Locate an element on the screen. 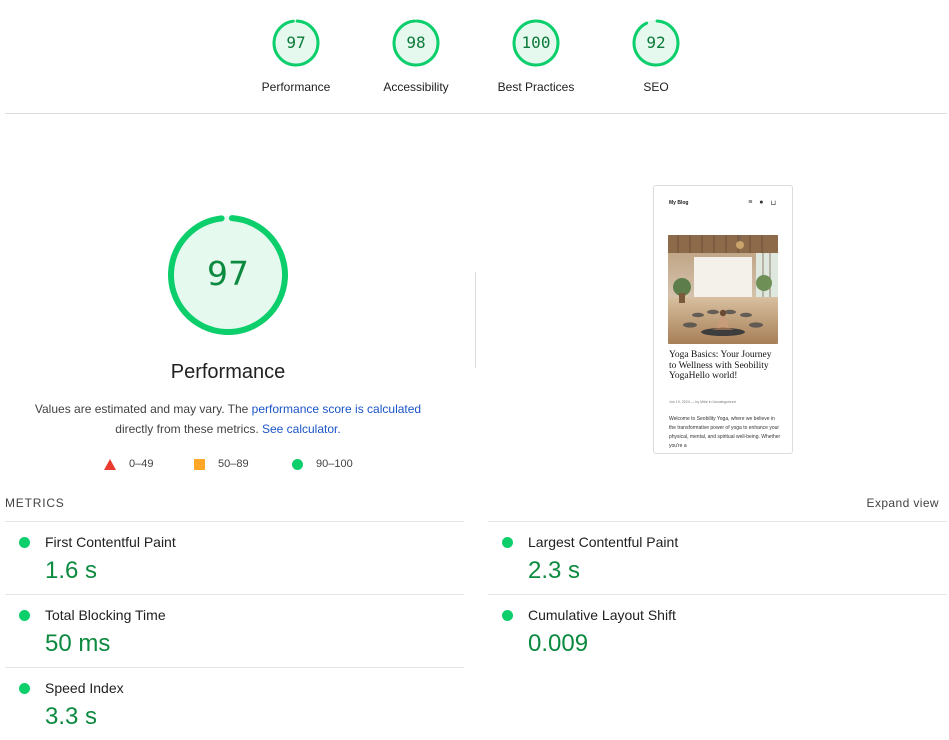 Image resolution: width=949 pixels, height=740 pixels. gauge-performance-ring: 97 is located at coordinates (296, 43).